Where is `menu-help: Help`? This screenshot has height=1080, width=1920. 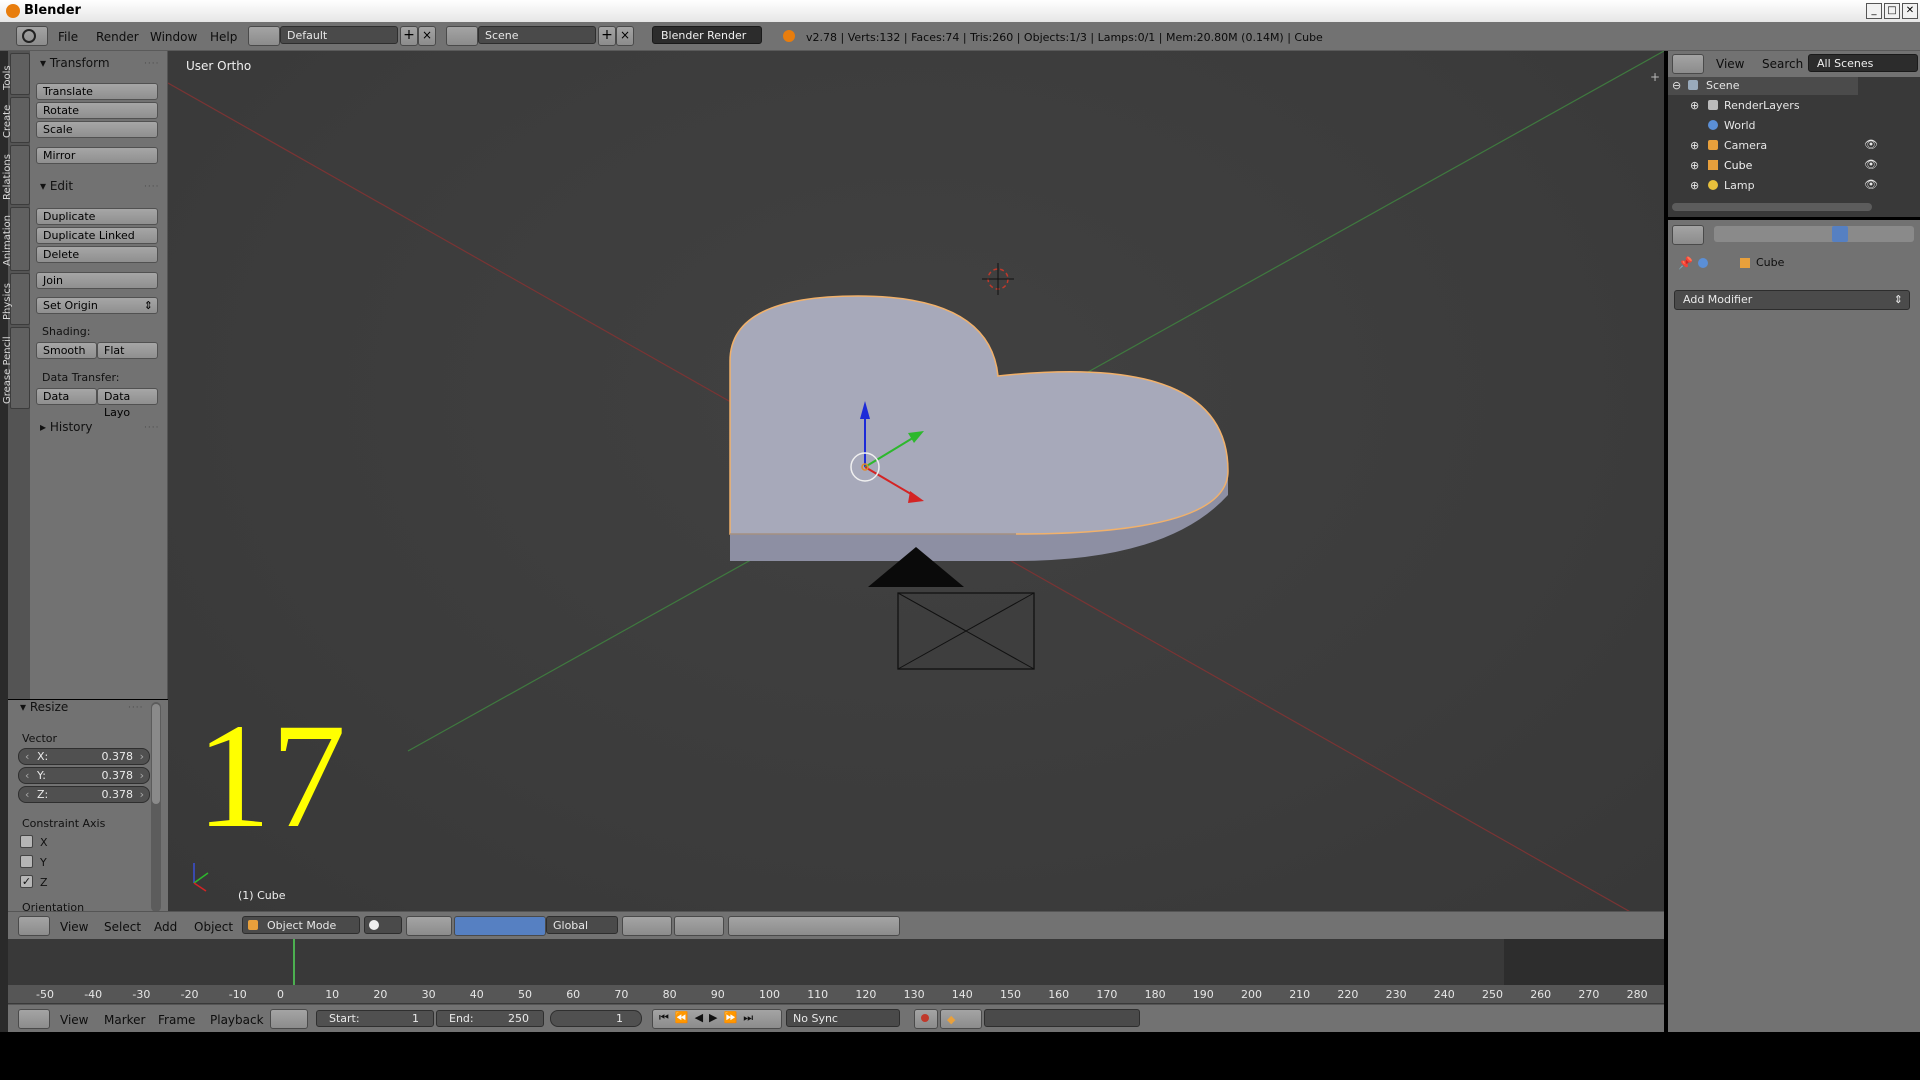
menu-help: Help is located at coordinates (223, 37).